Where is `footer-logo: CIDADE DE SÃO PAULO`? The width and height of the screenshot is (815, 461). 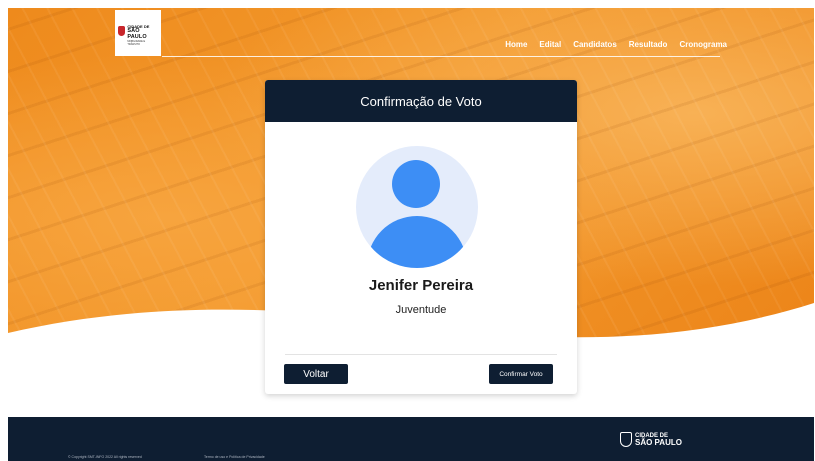 footer-logo: CIDADE DE SÃO PAULO is located at coordinates (651, 439).